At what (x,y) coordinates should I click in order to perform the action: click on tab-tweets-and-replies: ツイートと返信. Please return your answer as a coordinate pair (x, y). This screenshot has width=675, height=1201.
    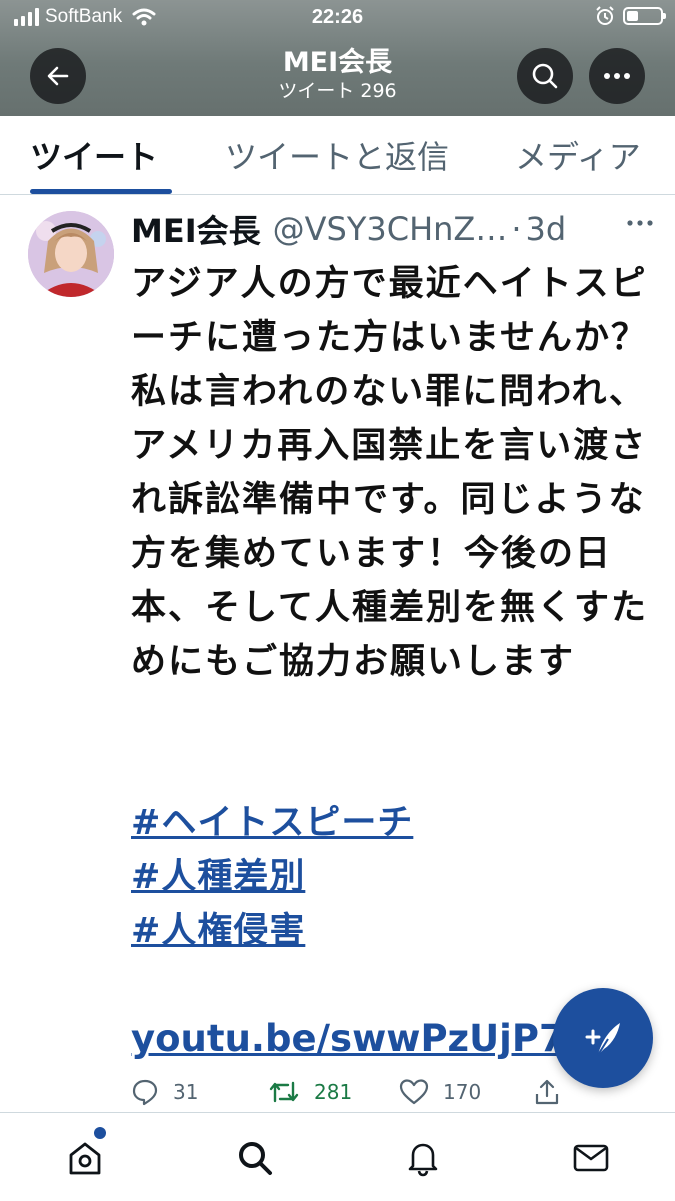
    Looking at the image, I should click on (337, 155).